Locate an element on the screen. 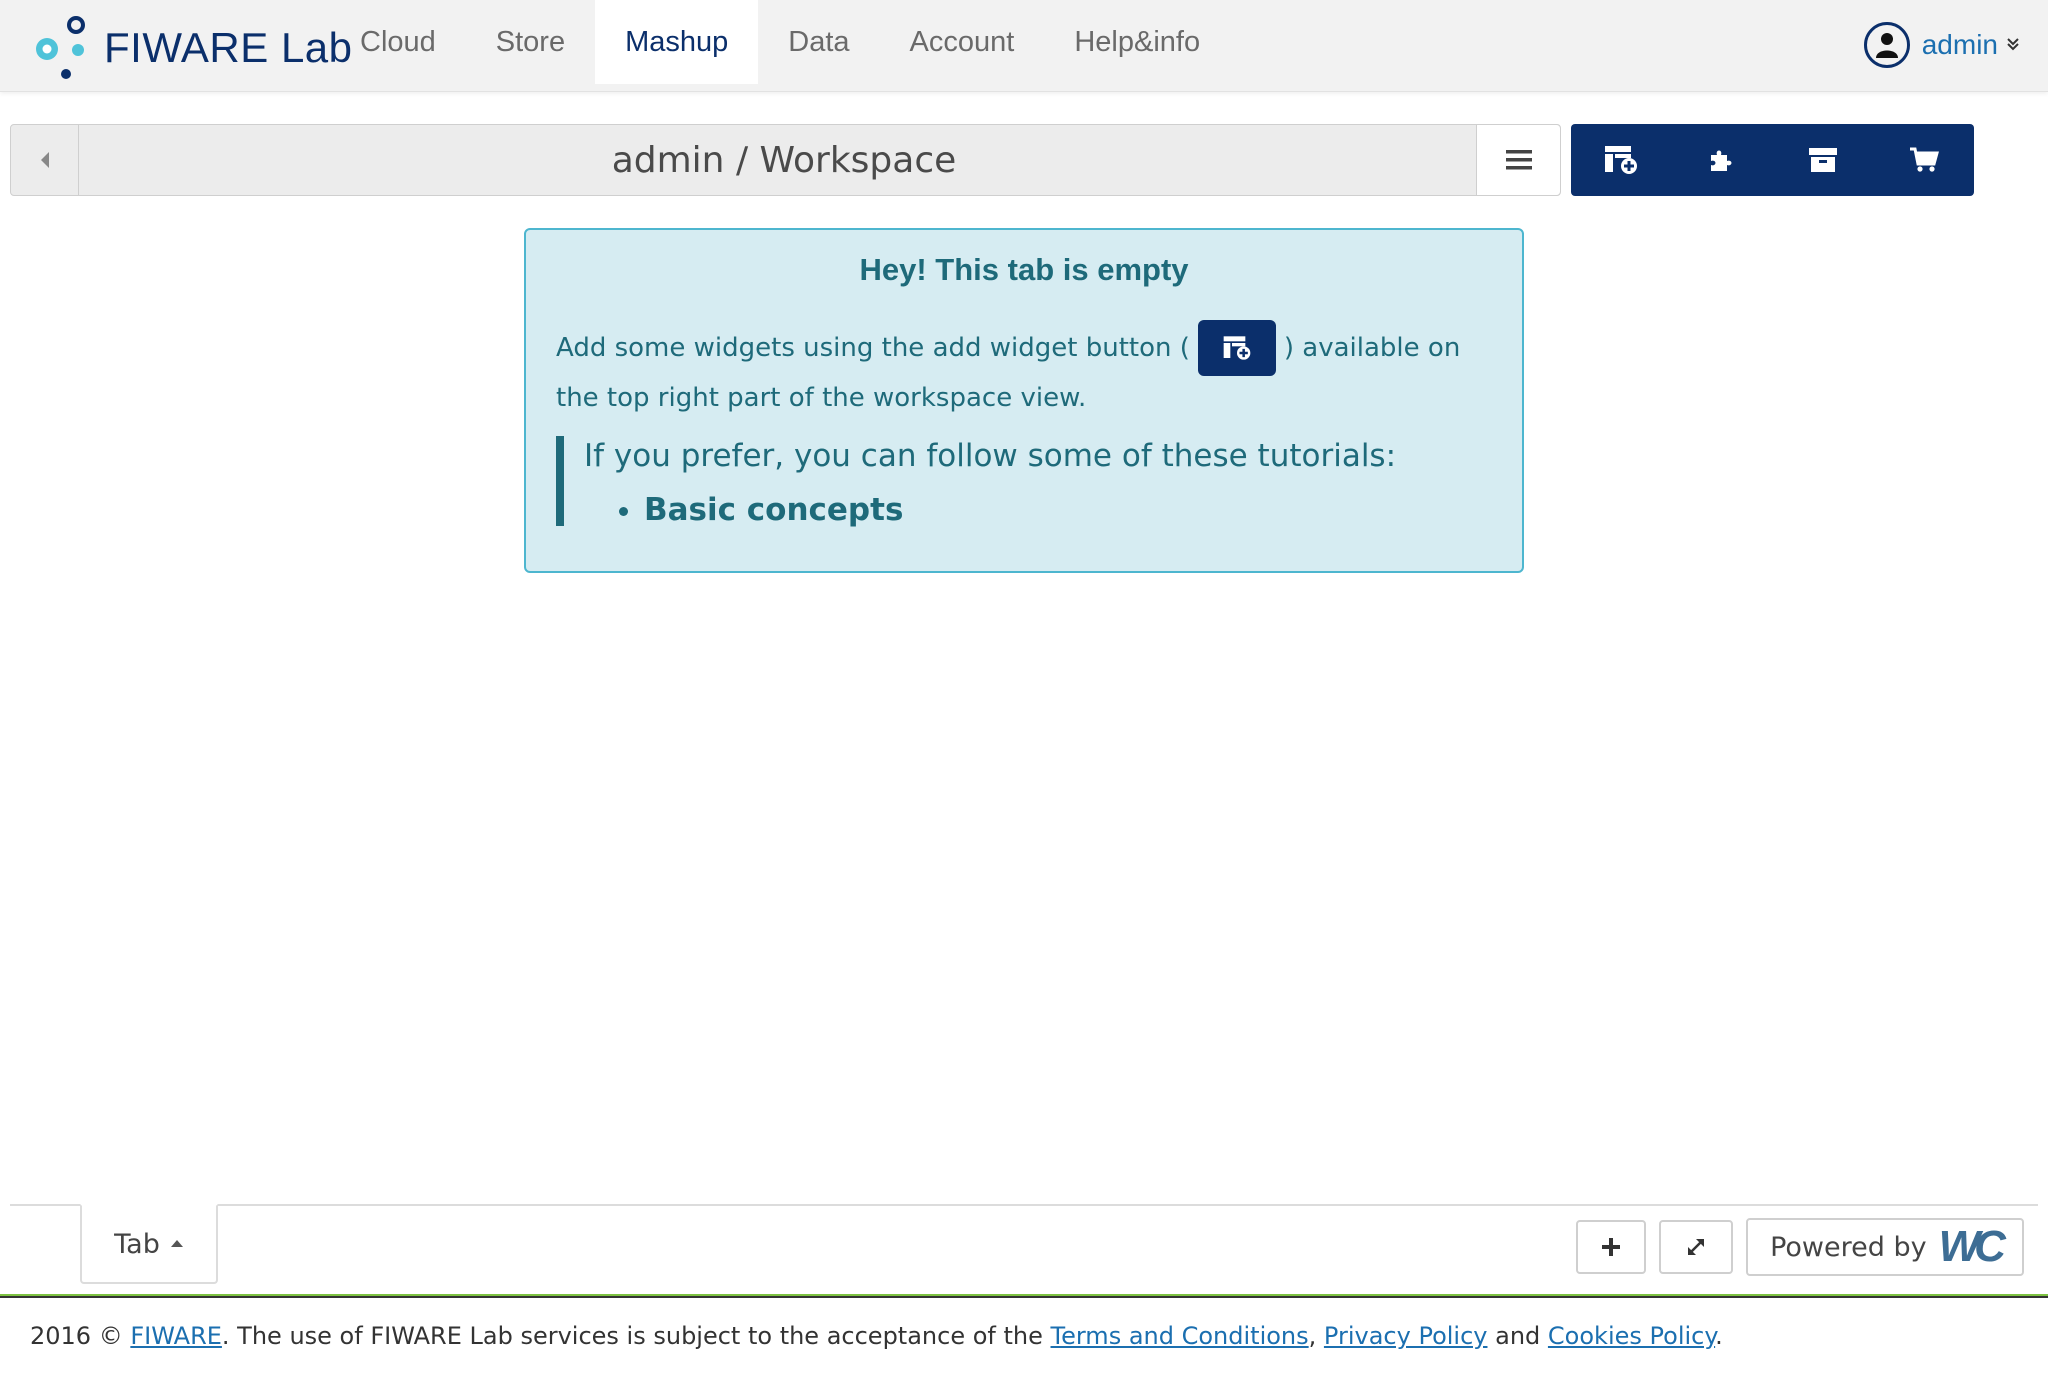 The image size is (2048, 1388). footer-comma: , is located at coordinates (1312, 1336).